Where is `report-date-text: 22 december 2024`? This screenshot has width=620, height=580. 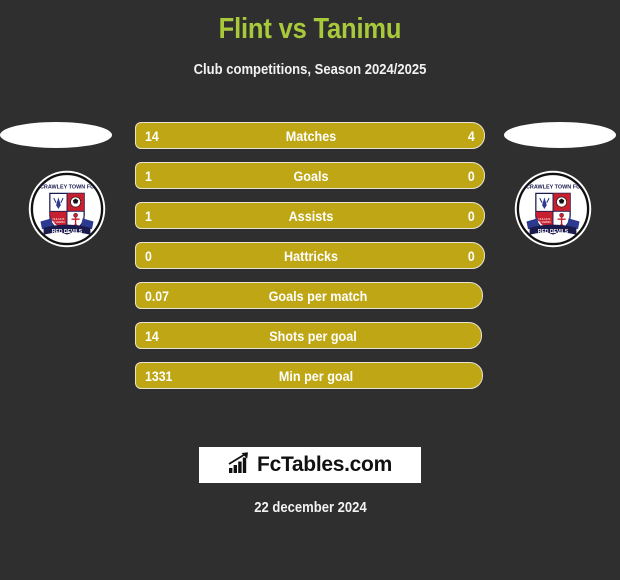
report-date-text: 22 december 2024 is located at coordinates (310, 508).